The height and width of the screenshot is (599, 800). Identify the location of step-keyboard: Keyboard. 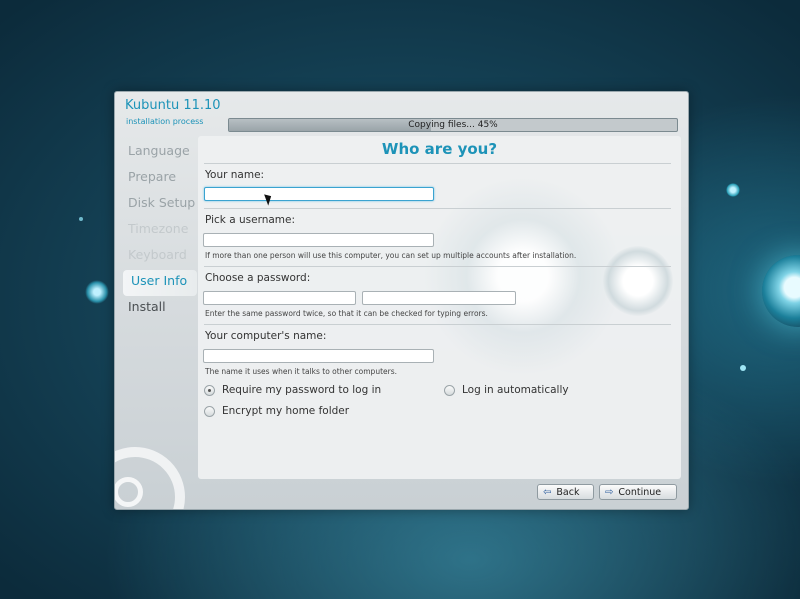
(157, 254).